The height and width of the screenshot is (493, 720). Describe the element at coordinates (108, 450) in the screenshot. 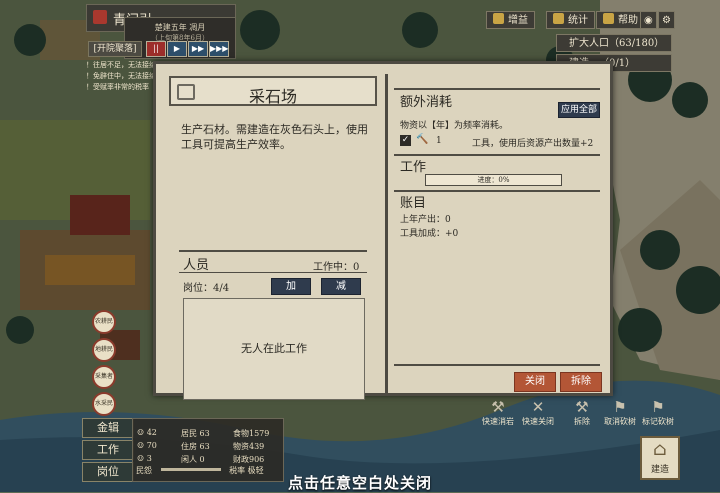

I see `work-button: 工作` at that location.